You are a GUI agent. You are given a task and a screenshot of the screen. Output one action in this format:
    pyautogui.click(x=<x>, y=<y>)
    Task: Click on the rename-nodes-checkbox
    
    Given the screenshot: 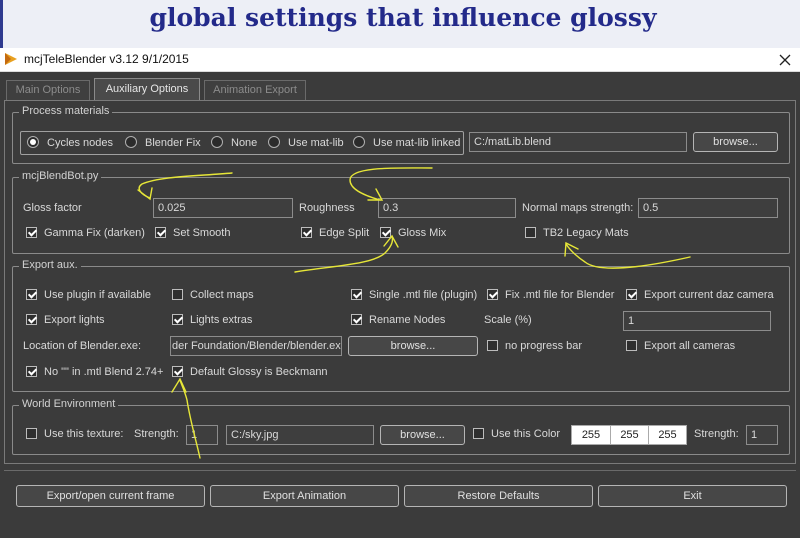 What is the action you would take?
    pyautogui.click(x=356, y=319)
    